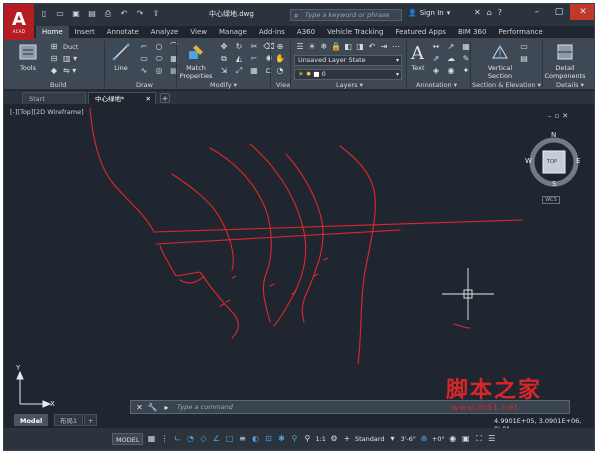  Describe the element at coordinates (128, 439) in the screenshot. I see `model-space-toggle: MODEL` at that location.